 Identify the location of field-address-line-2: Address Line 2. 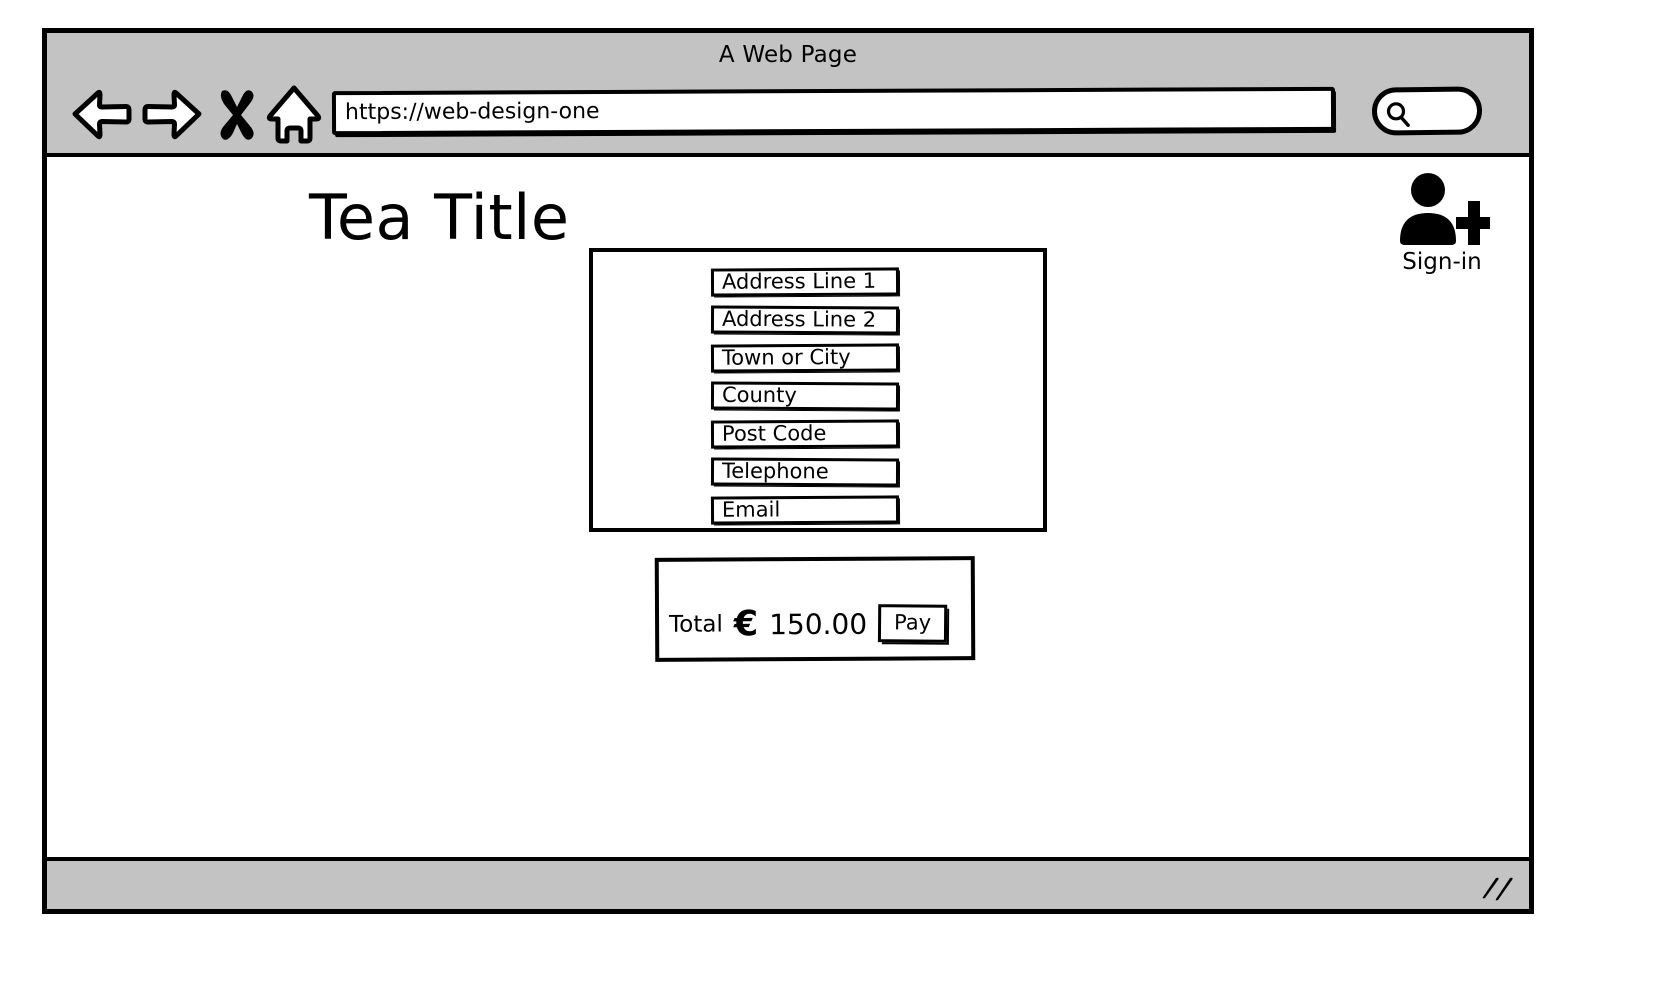
(805, 320).